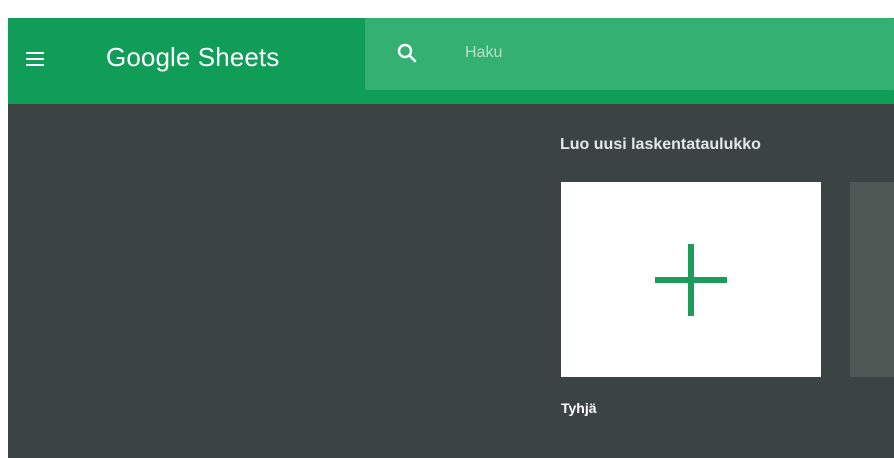 The image size is (894, 458). I want to click on main-menu-button, so click(36, 59).